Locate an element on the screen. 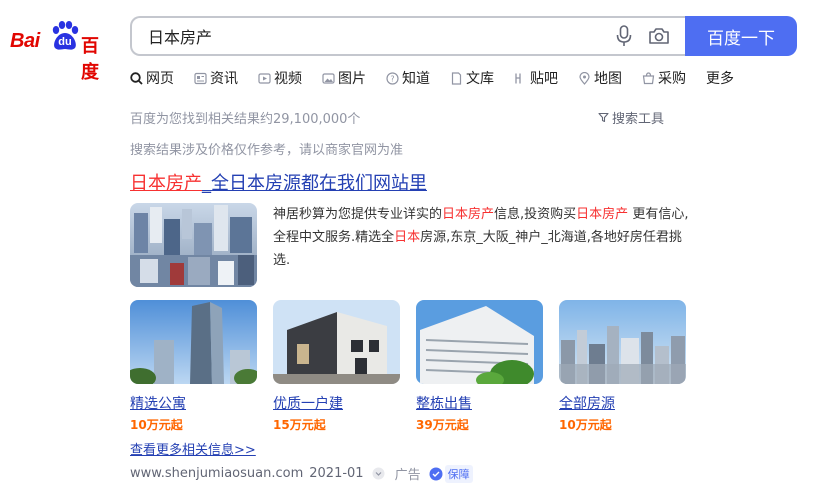 Image resolution: width=831 pixels, height=488 pixels. card-title-link: 精选公寓 is located at coordinates (193, 403).